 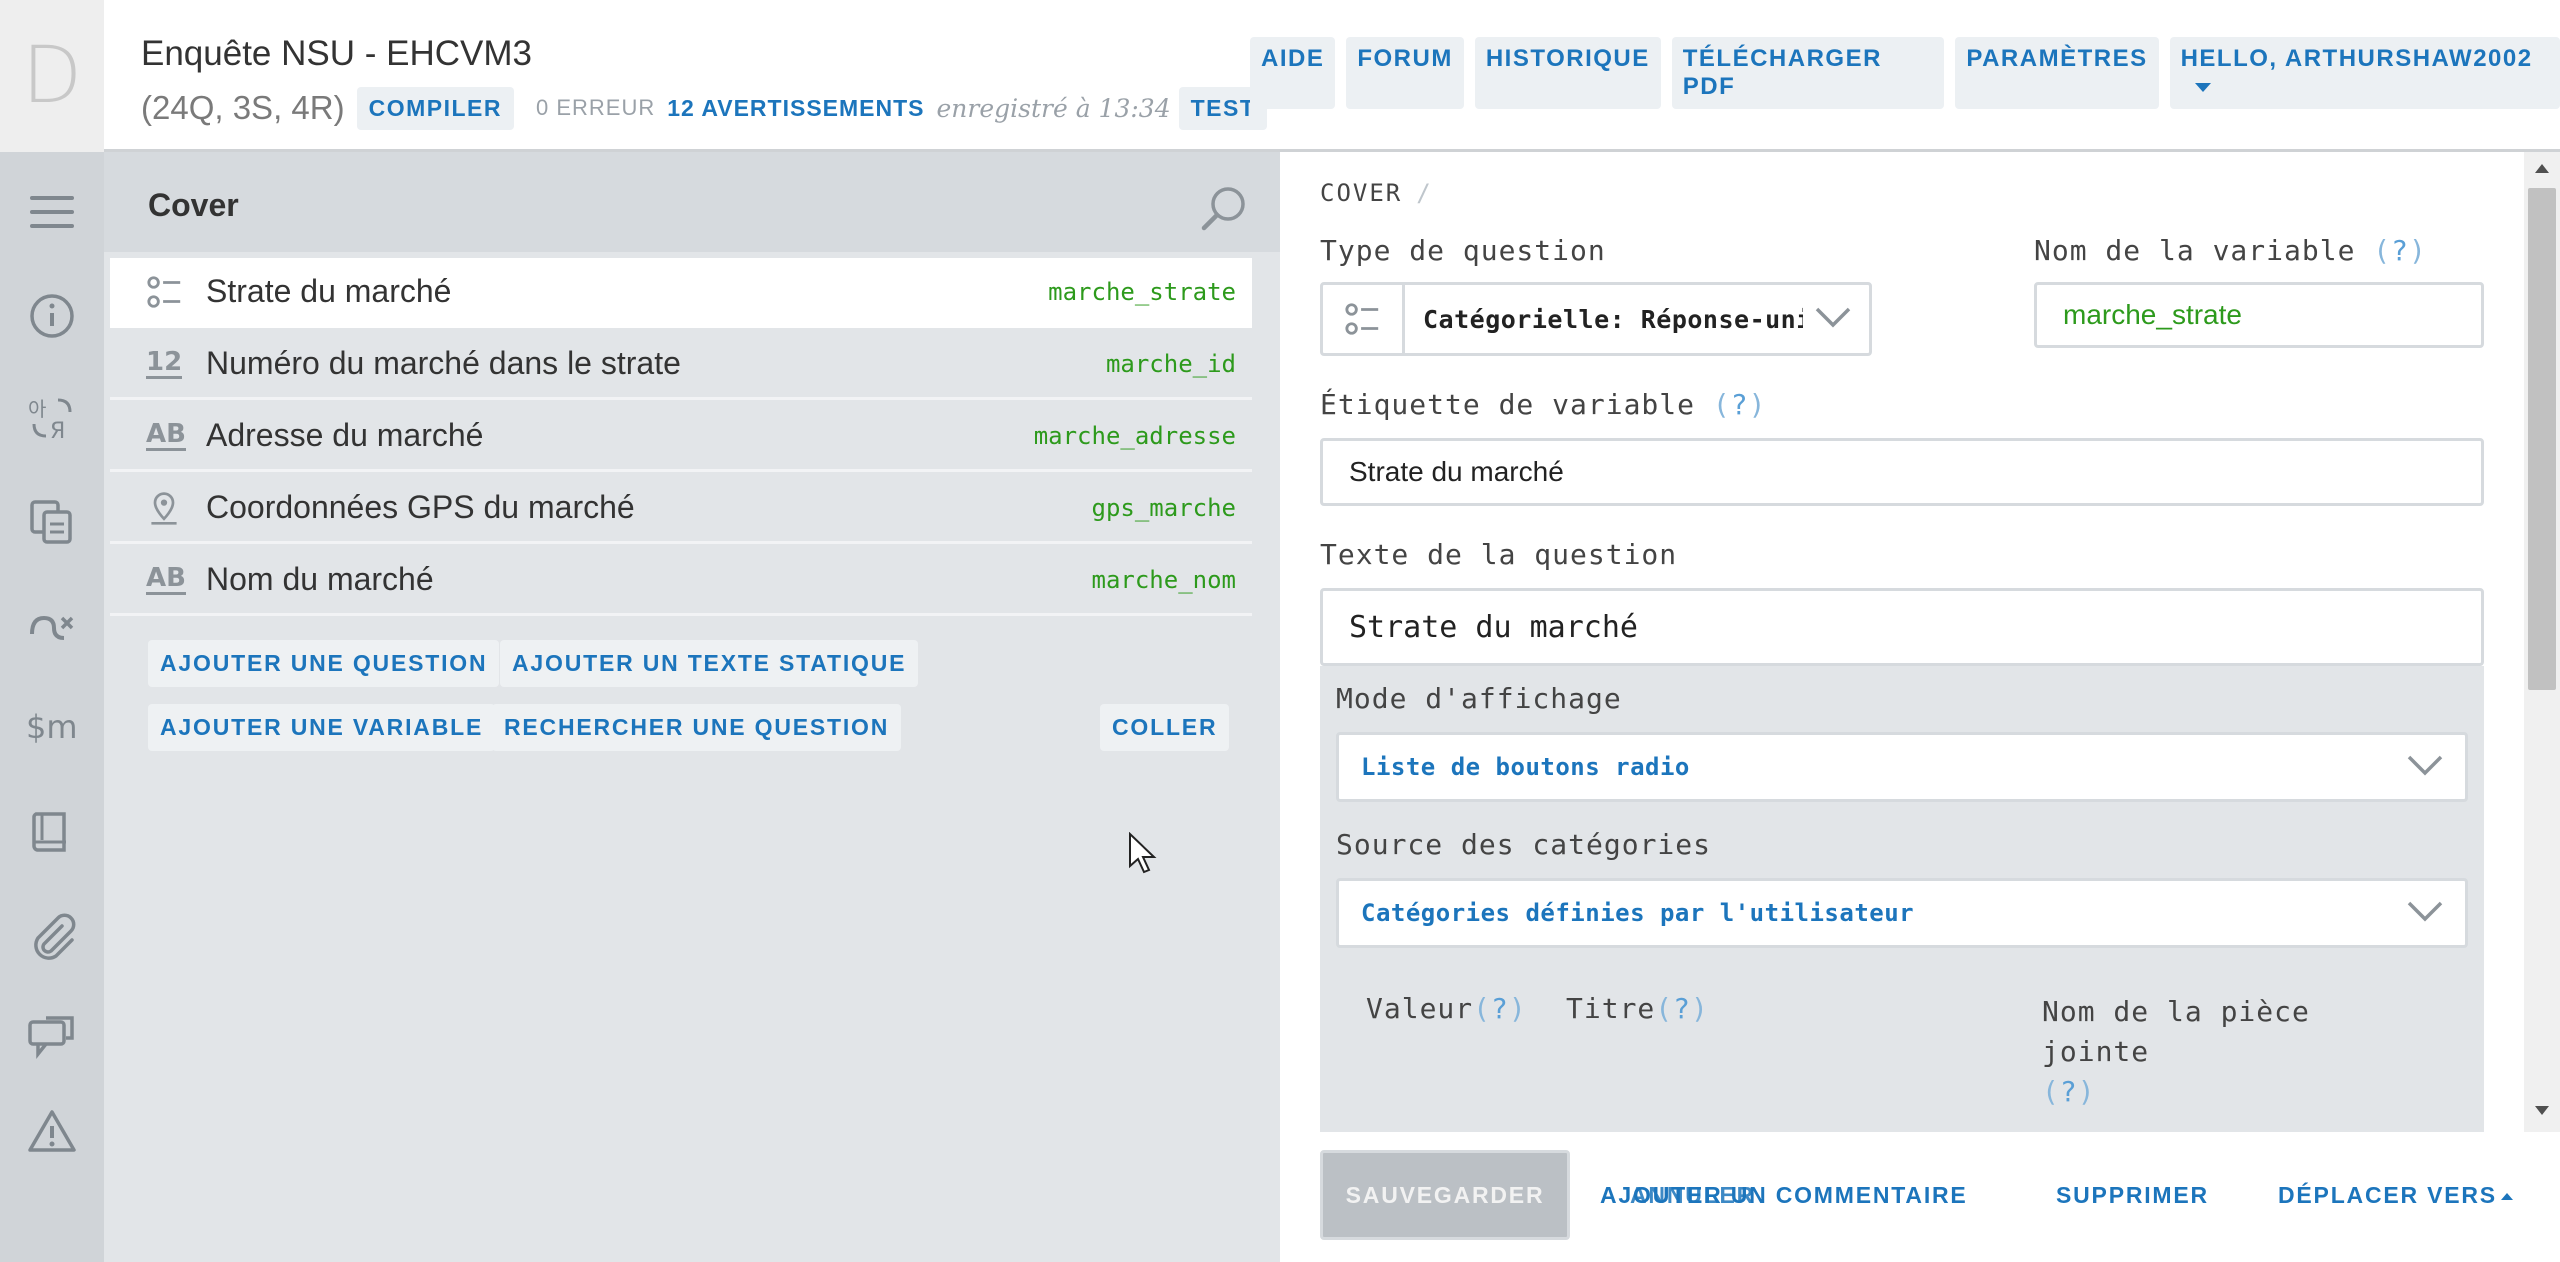 I want to click on variable-label-help: (?), so click(x=1740, y=404).